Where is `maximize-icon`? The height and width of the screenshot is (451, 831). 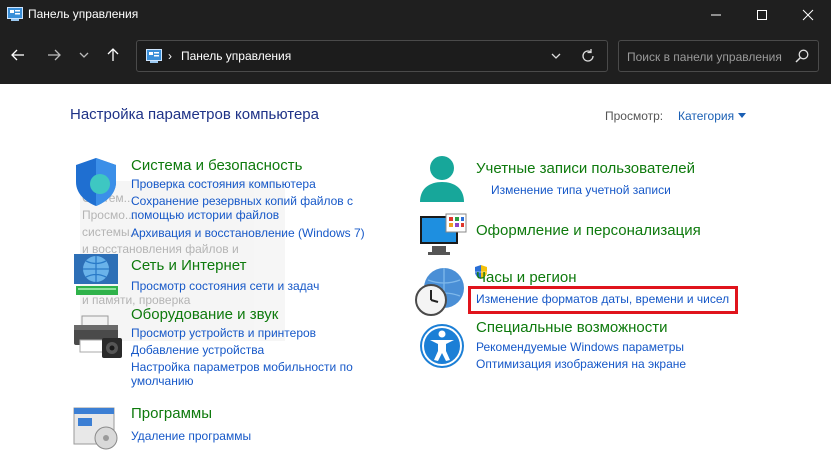 maximize-icon is located at coordinates (762, 15).